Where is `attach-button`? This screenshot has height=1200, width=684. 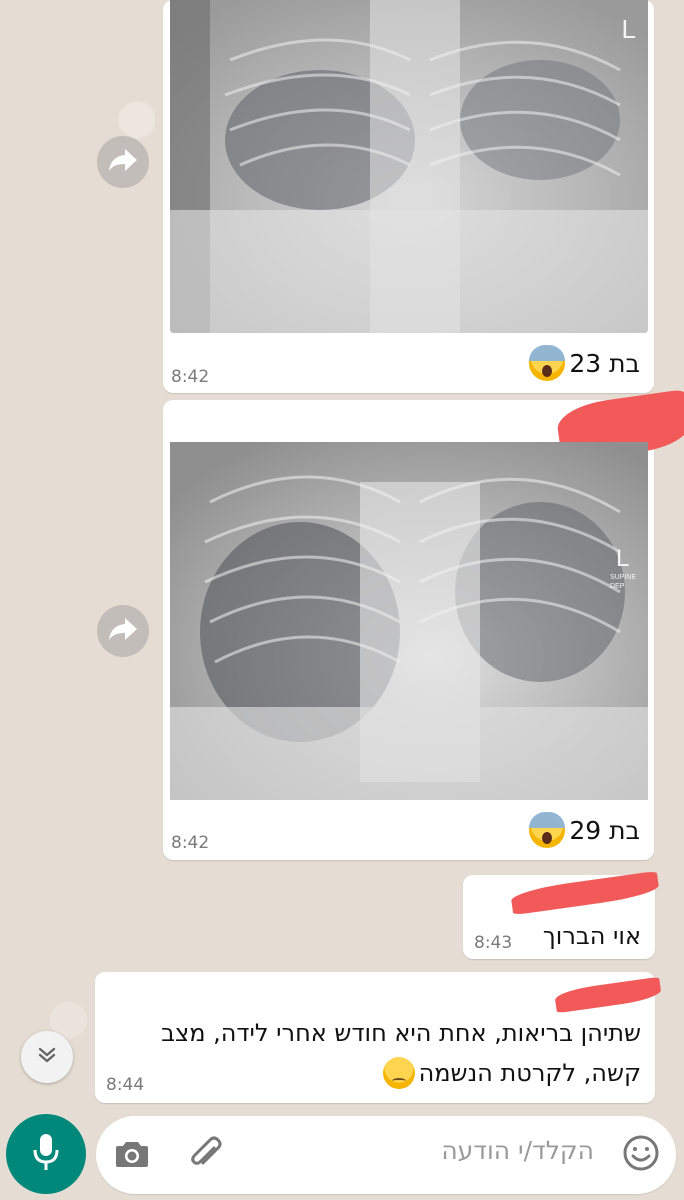
attach-button is located at coordinates (206, 1155).